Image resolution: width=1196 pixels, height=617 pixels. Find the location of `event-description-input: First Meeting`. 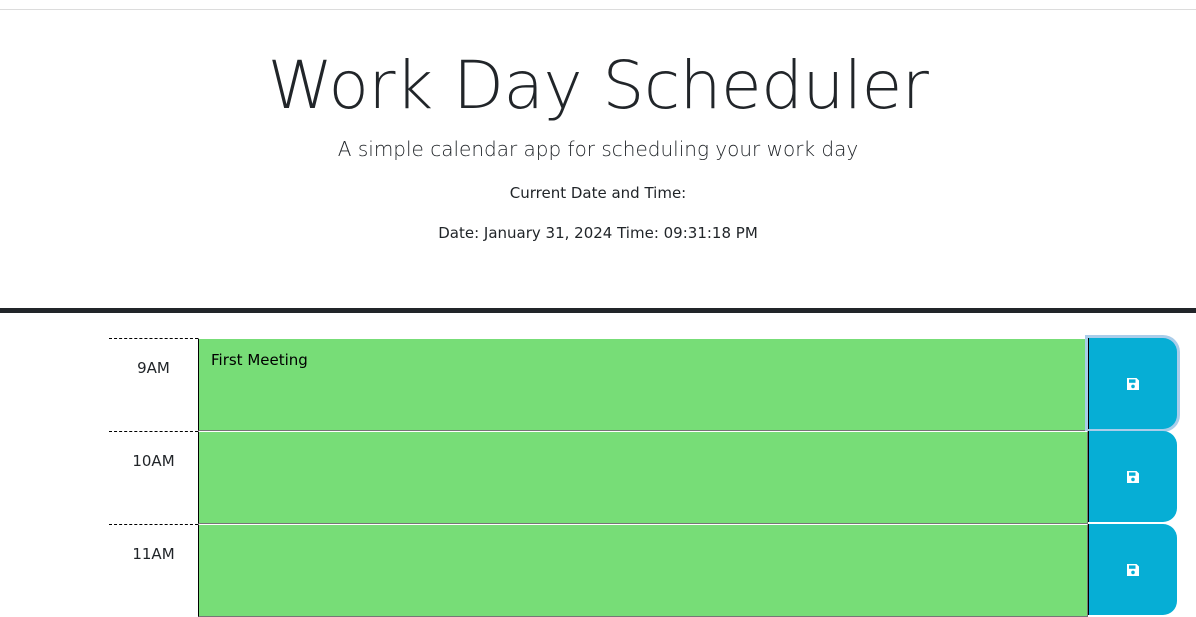

event-description-input: First Meeting is located at coordinates (643, 384).